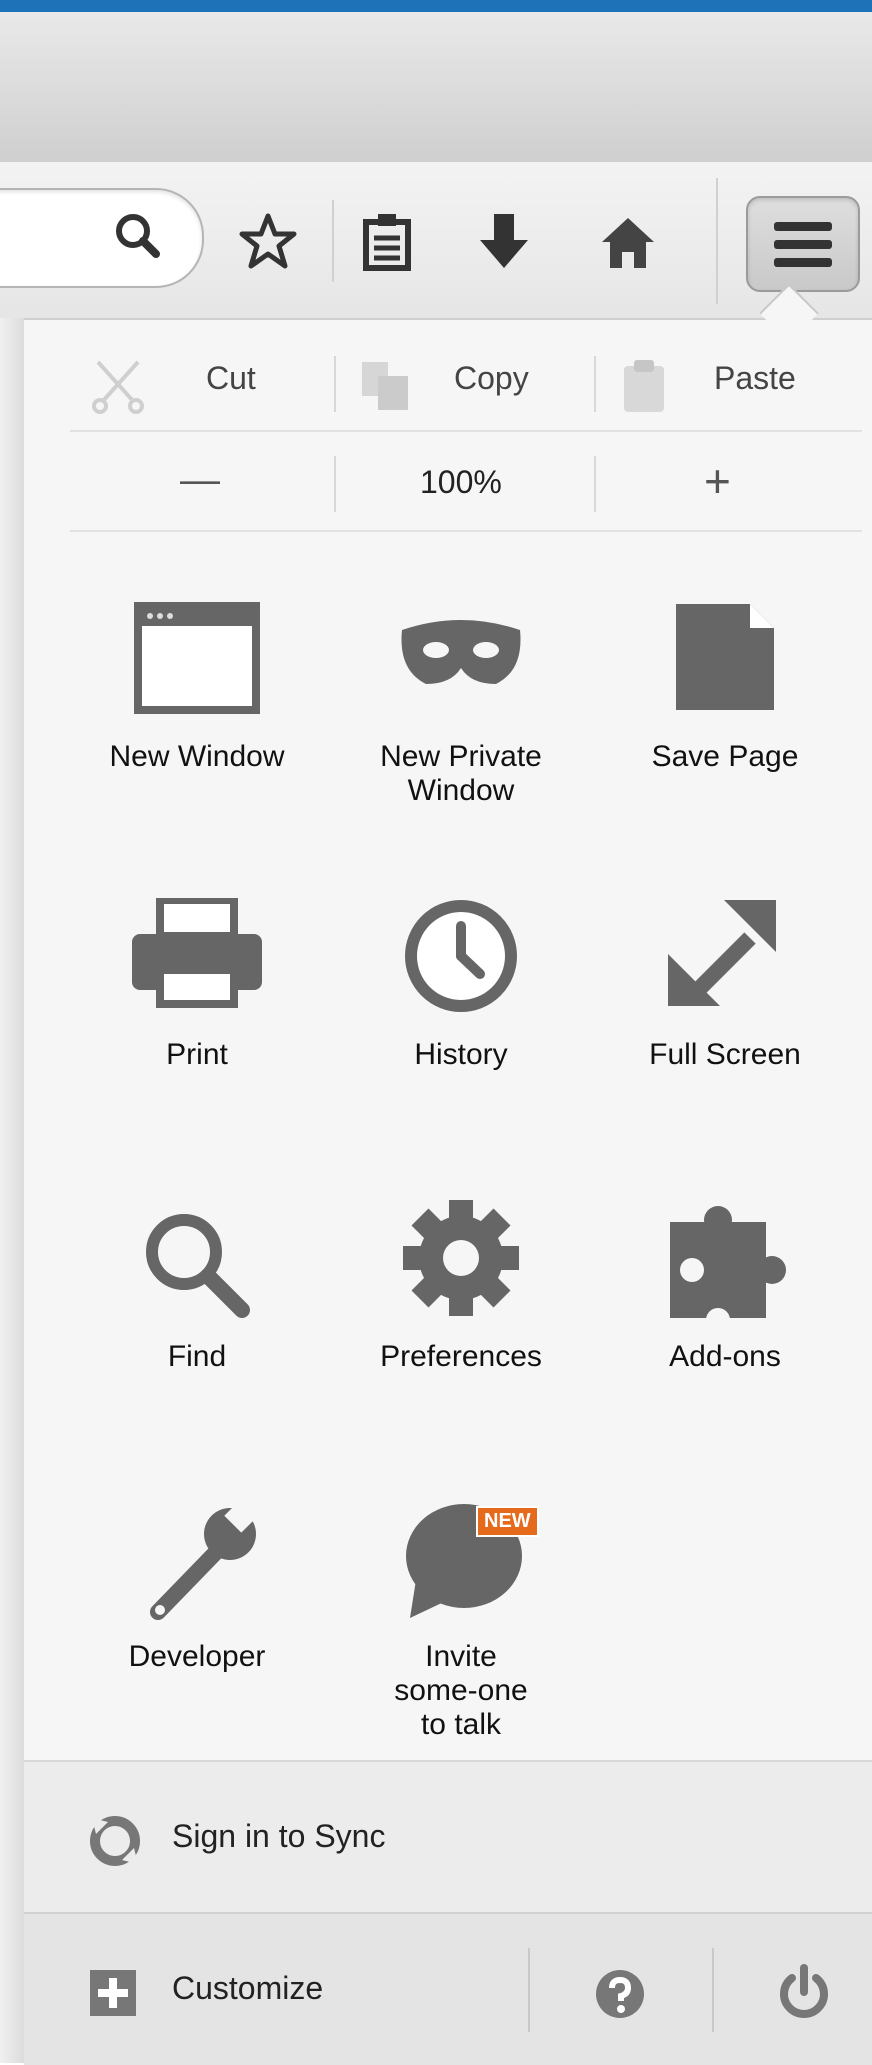  Describe the element at coordinates (725, 657) in the screenshot. I see `page-icon` at that location.